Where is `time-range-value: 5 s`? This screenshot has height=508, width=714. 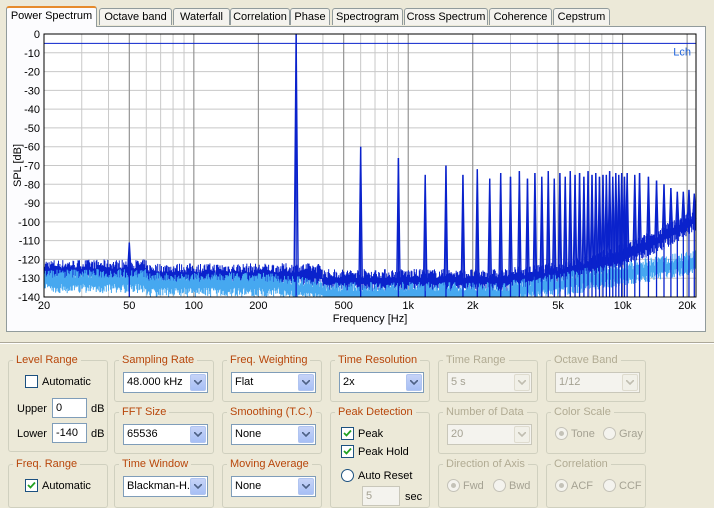
time-range-value: 5 s is located at coordinates (458, 382).